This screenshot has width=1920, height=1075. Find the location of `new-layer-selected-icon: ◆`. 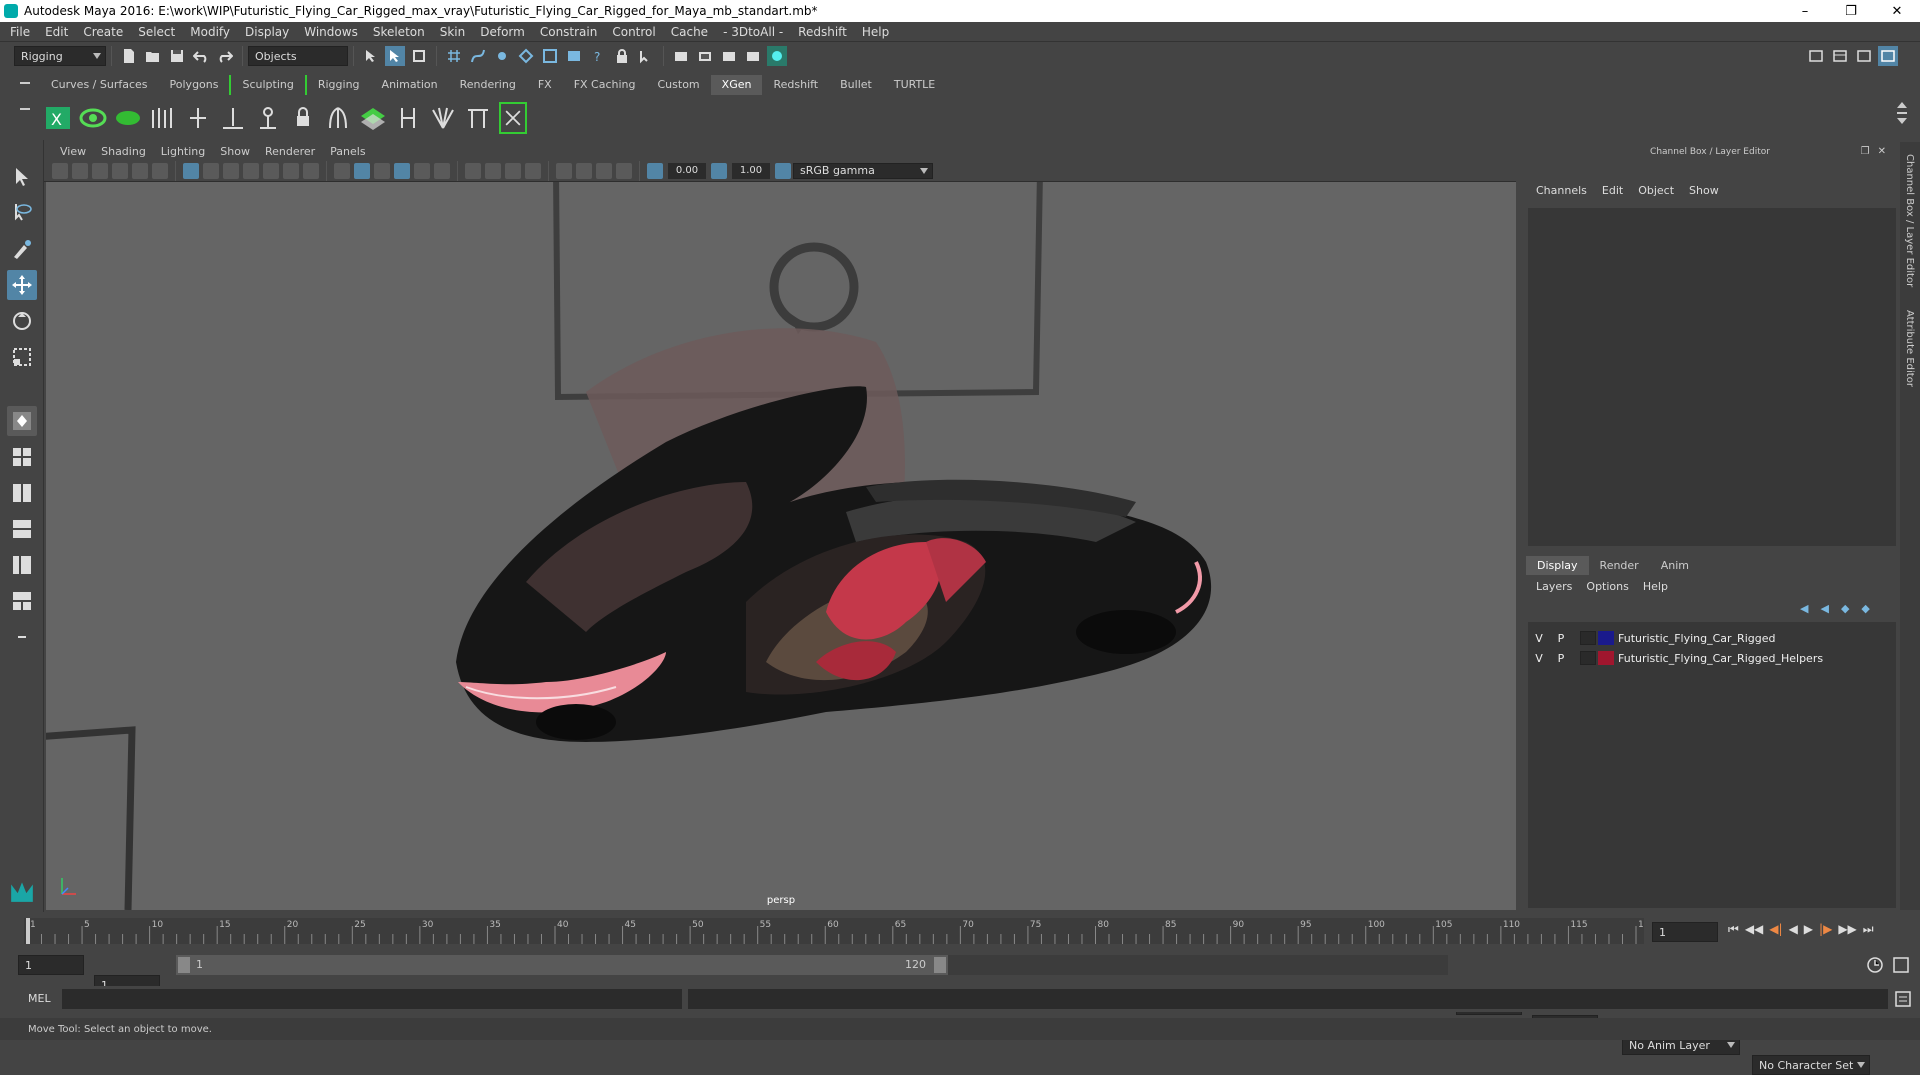

new-layer-selected-icon: ◆ is located at coordinates (1865, 608).